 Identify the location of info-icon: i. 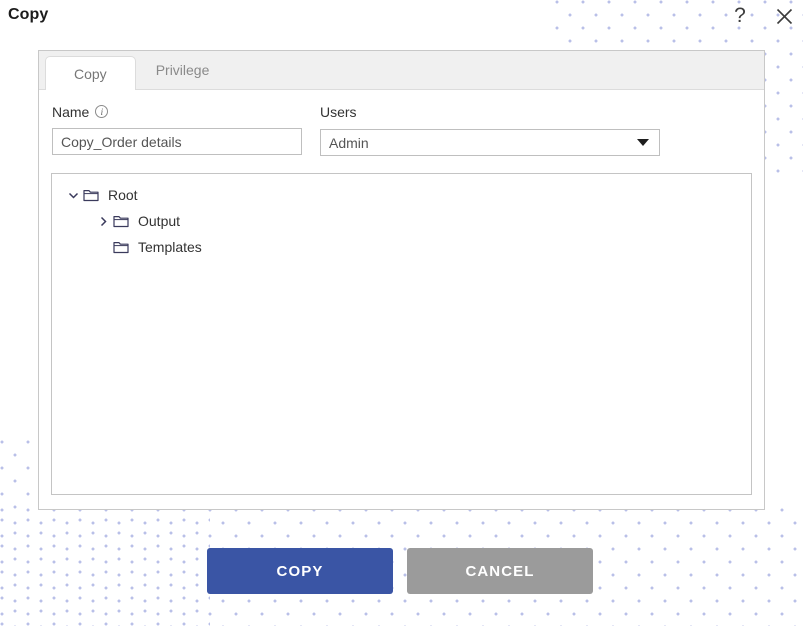
(102, 111).